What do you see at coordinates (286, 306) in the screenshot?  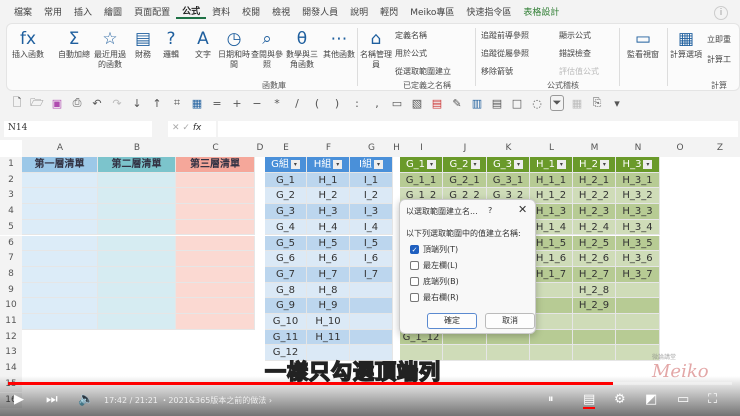 I see `cell: G_9` at bounding box center [286, 306].